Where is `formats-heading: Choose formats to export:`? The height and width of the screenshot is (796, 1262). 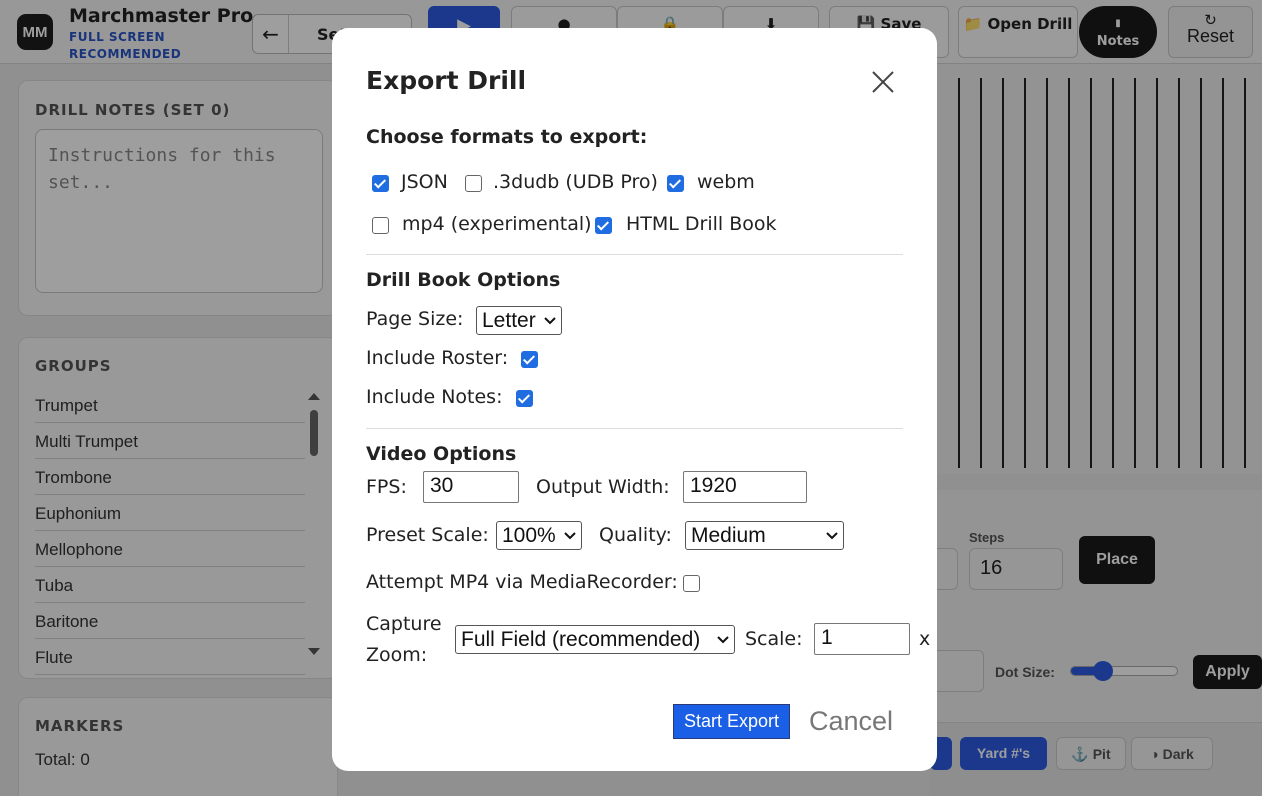 formats-heading: Choose formats to export: is located at coordinates (507, 137).